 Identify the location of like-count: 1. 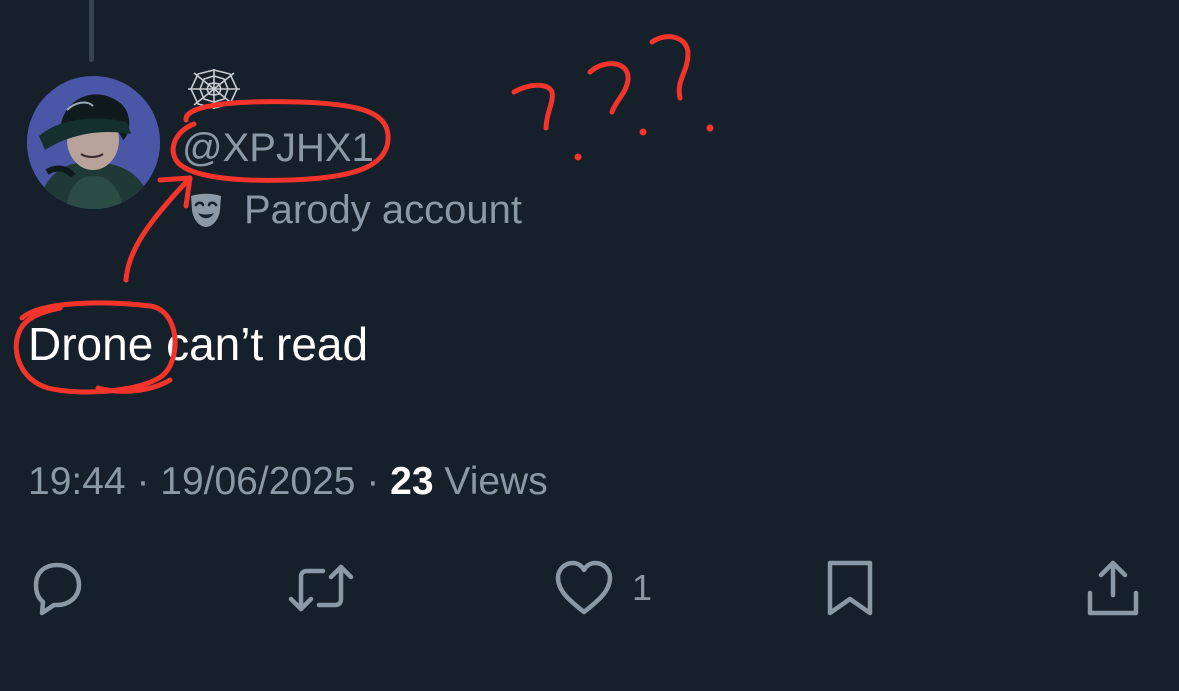
(642, 587).